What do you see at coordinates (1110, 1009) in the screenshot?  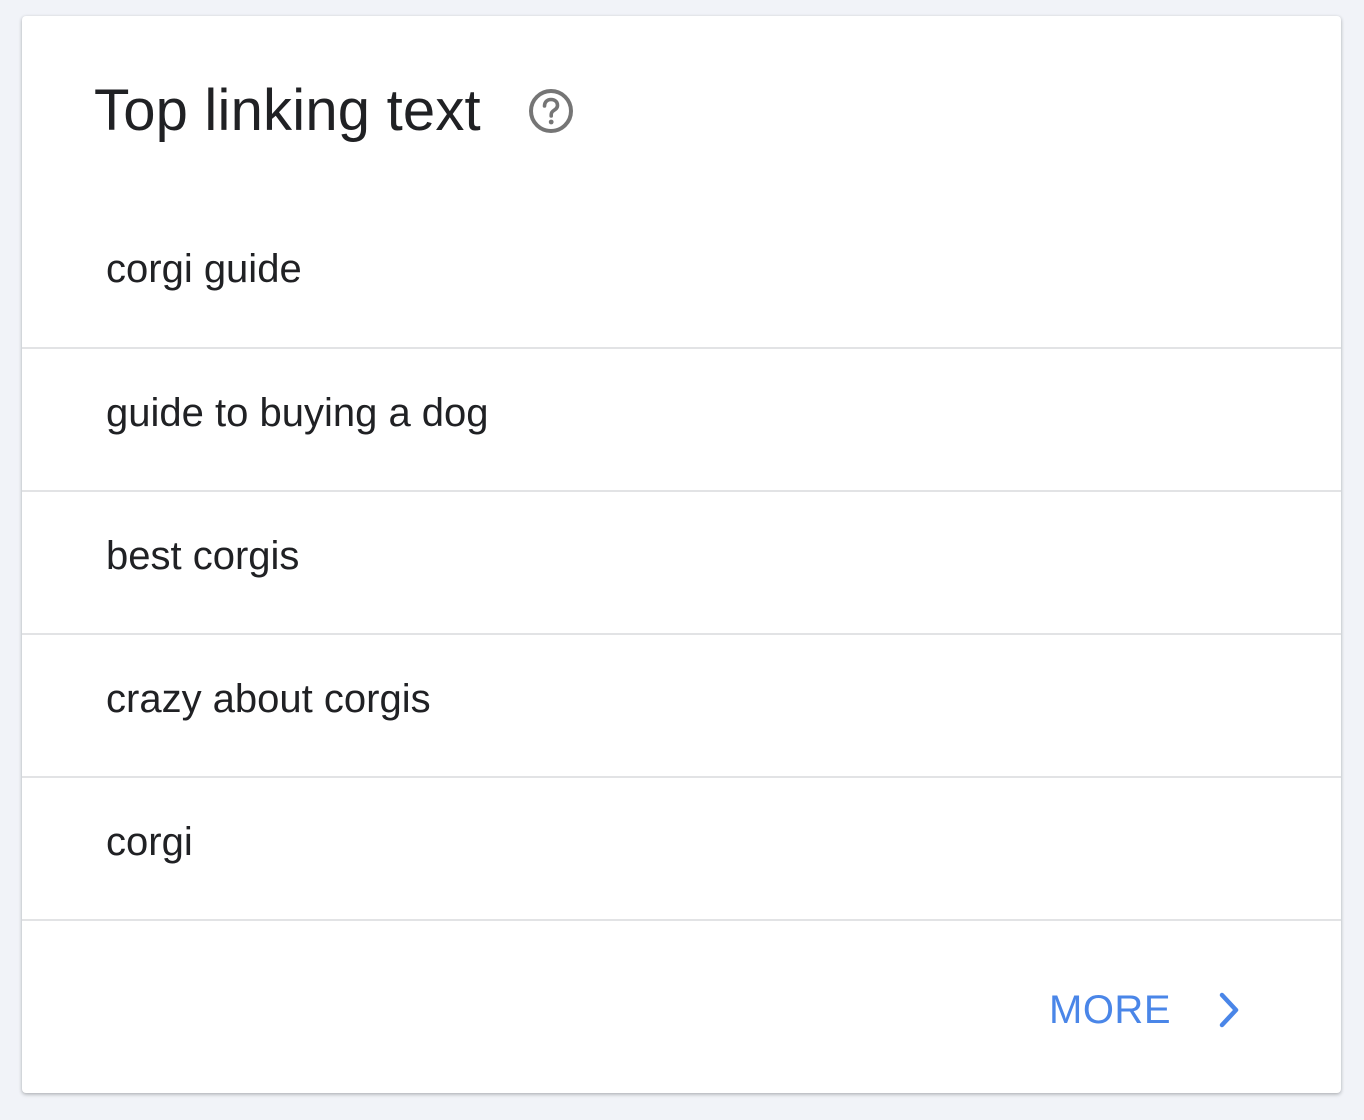 I see `more-button-label: MORE` at bounding box center [1110, 1009].